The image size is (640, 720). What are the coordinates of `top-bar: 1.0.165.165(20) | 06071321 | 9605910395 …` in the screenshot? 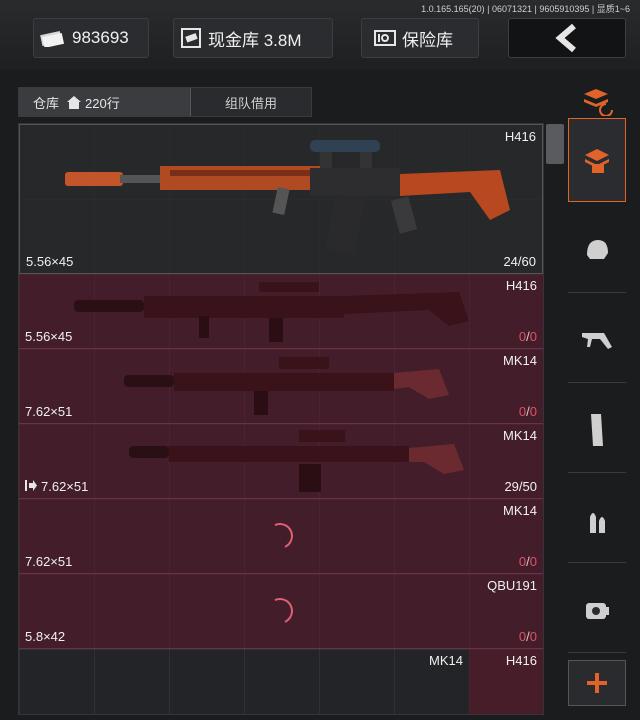 It's located at (320, 35).